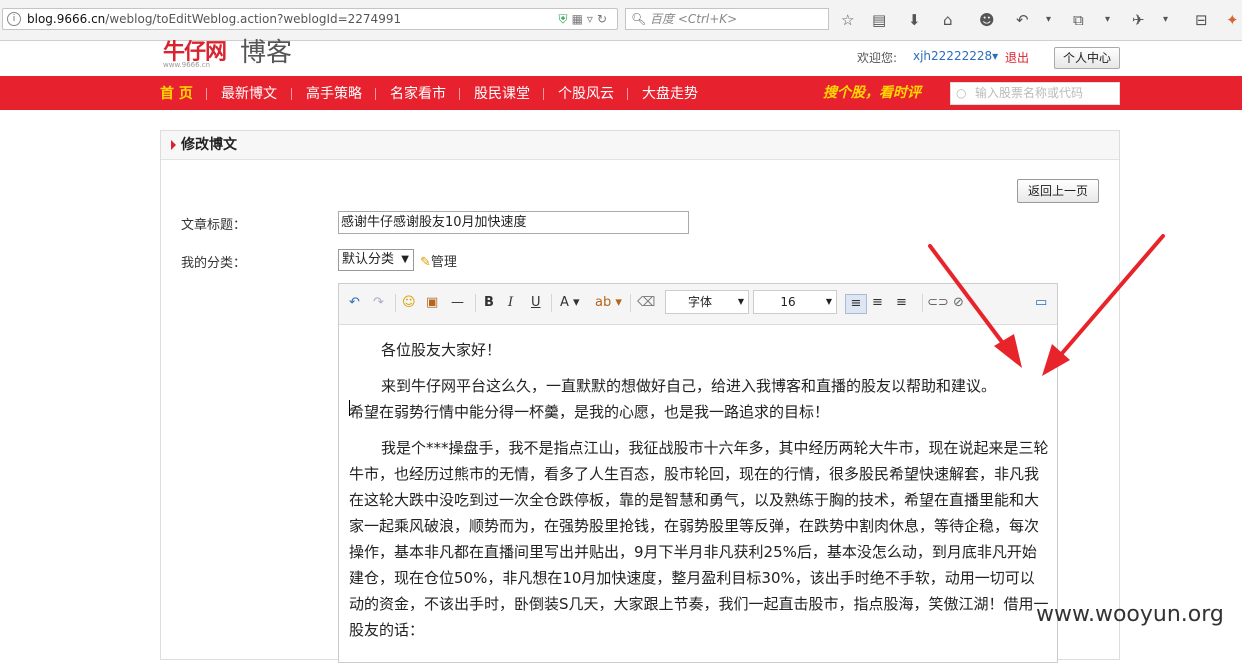  I want to click on chat-icon: ☻, so click(987, 20).